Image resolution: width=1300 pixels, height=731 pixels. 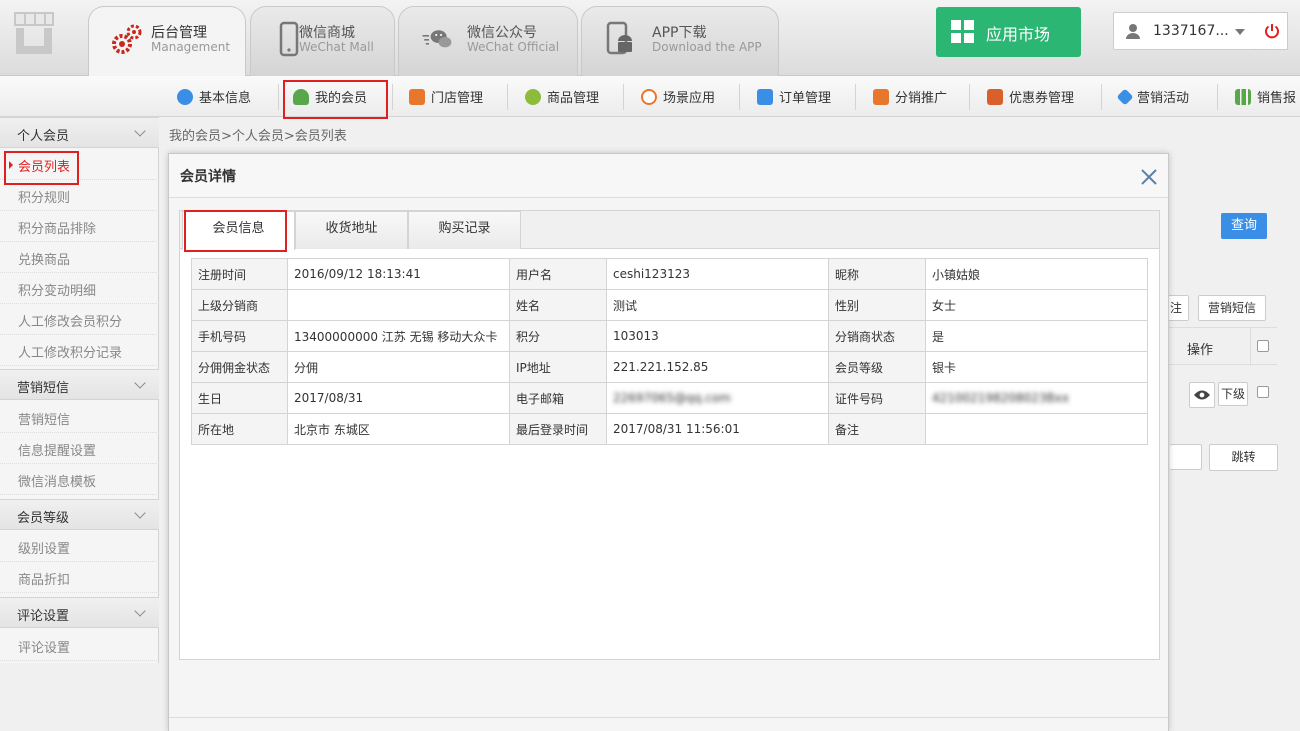 I want to click on field-label: 所在地, so click(x=239, y=429).